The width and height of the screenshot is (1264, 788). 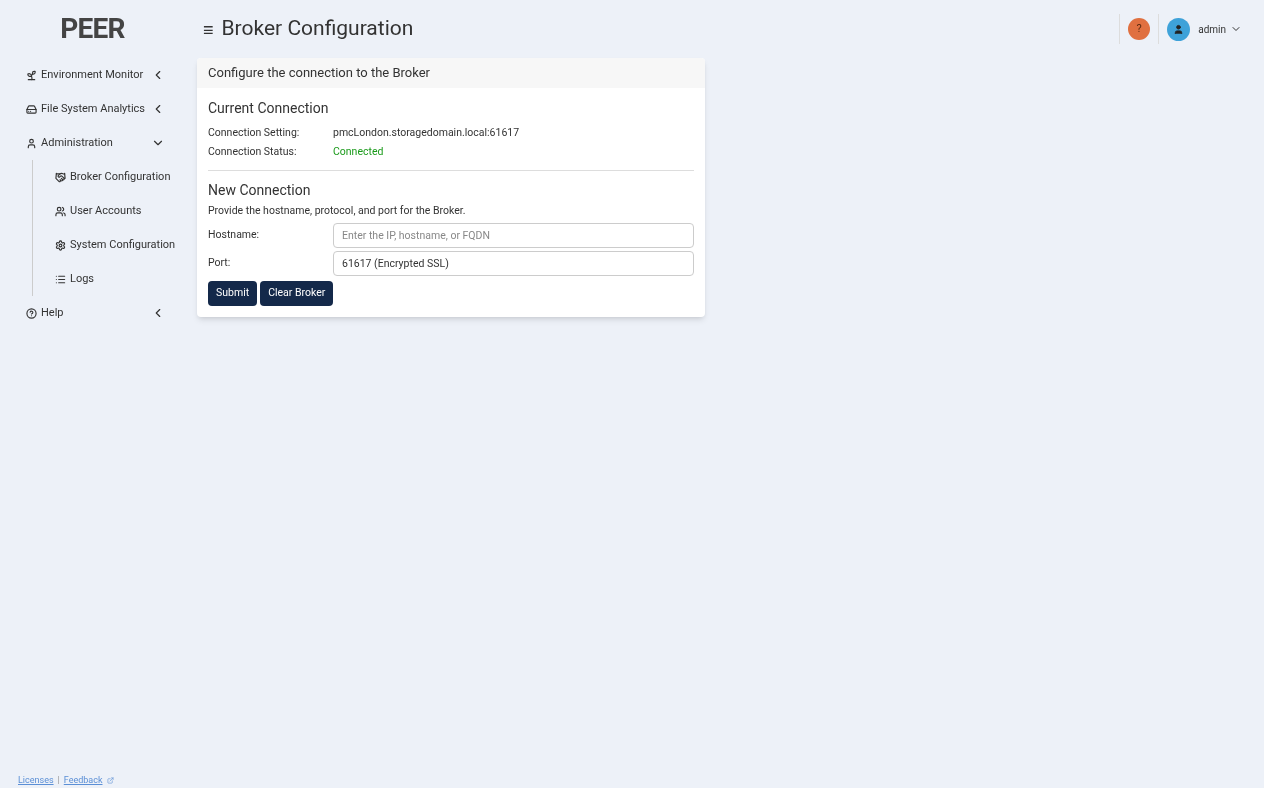 I want to click on card-header: Configure the connection to the Broker, so click(x=451, y=73).